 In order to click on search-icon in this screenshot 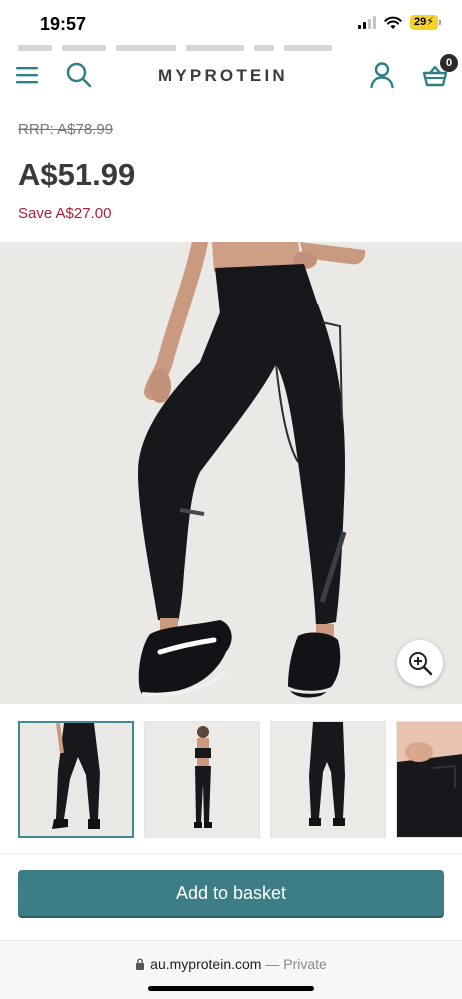, I will do `click(79, 75)`.